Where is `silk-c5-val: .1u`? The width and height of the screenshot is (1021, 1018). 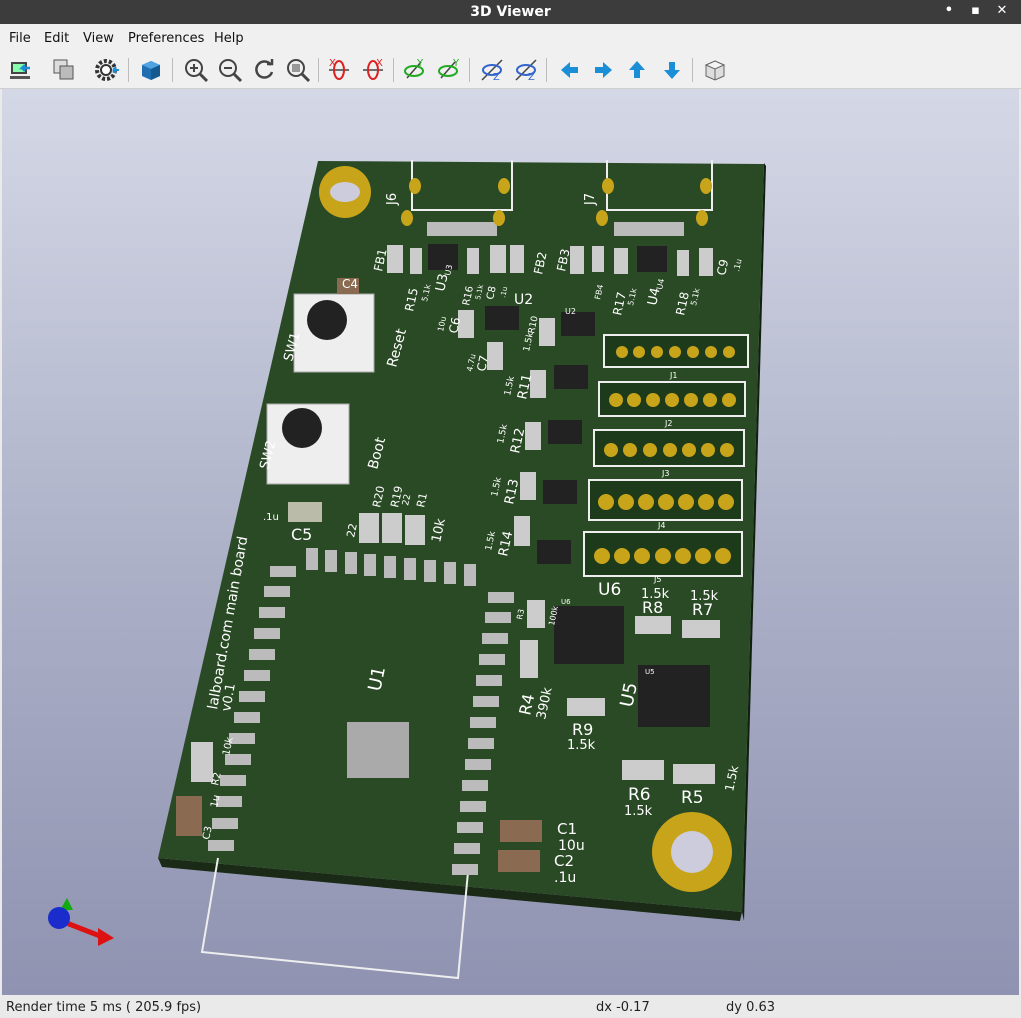
silk-c5-val: .1u is located at coordinates (271, 517).